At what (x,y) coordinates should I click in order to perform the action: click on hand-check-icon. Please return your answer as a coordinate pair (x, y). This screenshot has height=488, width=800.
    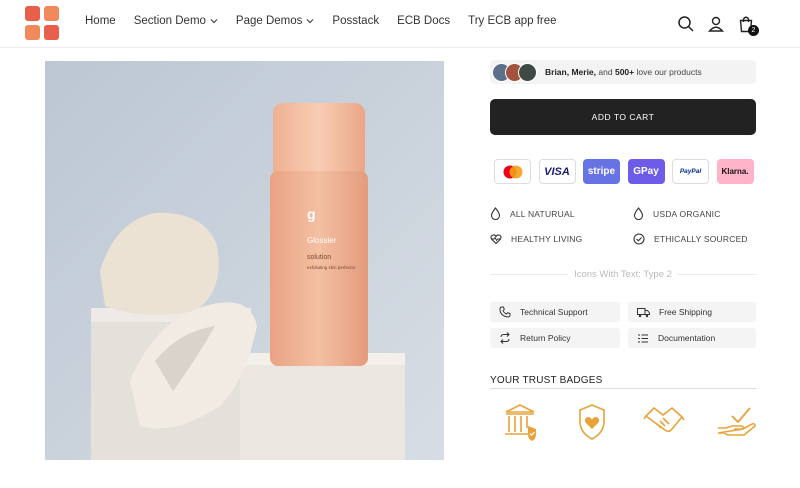
    Looking at the image, I should click on (736, 422).